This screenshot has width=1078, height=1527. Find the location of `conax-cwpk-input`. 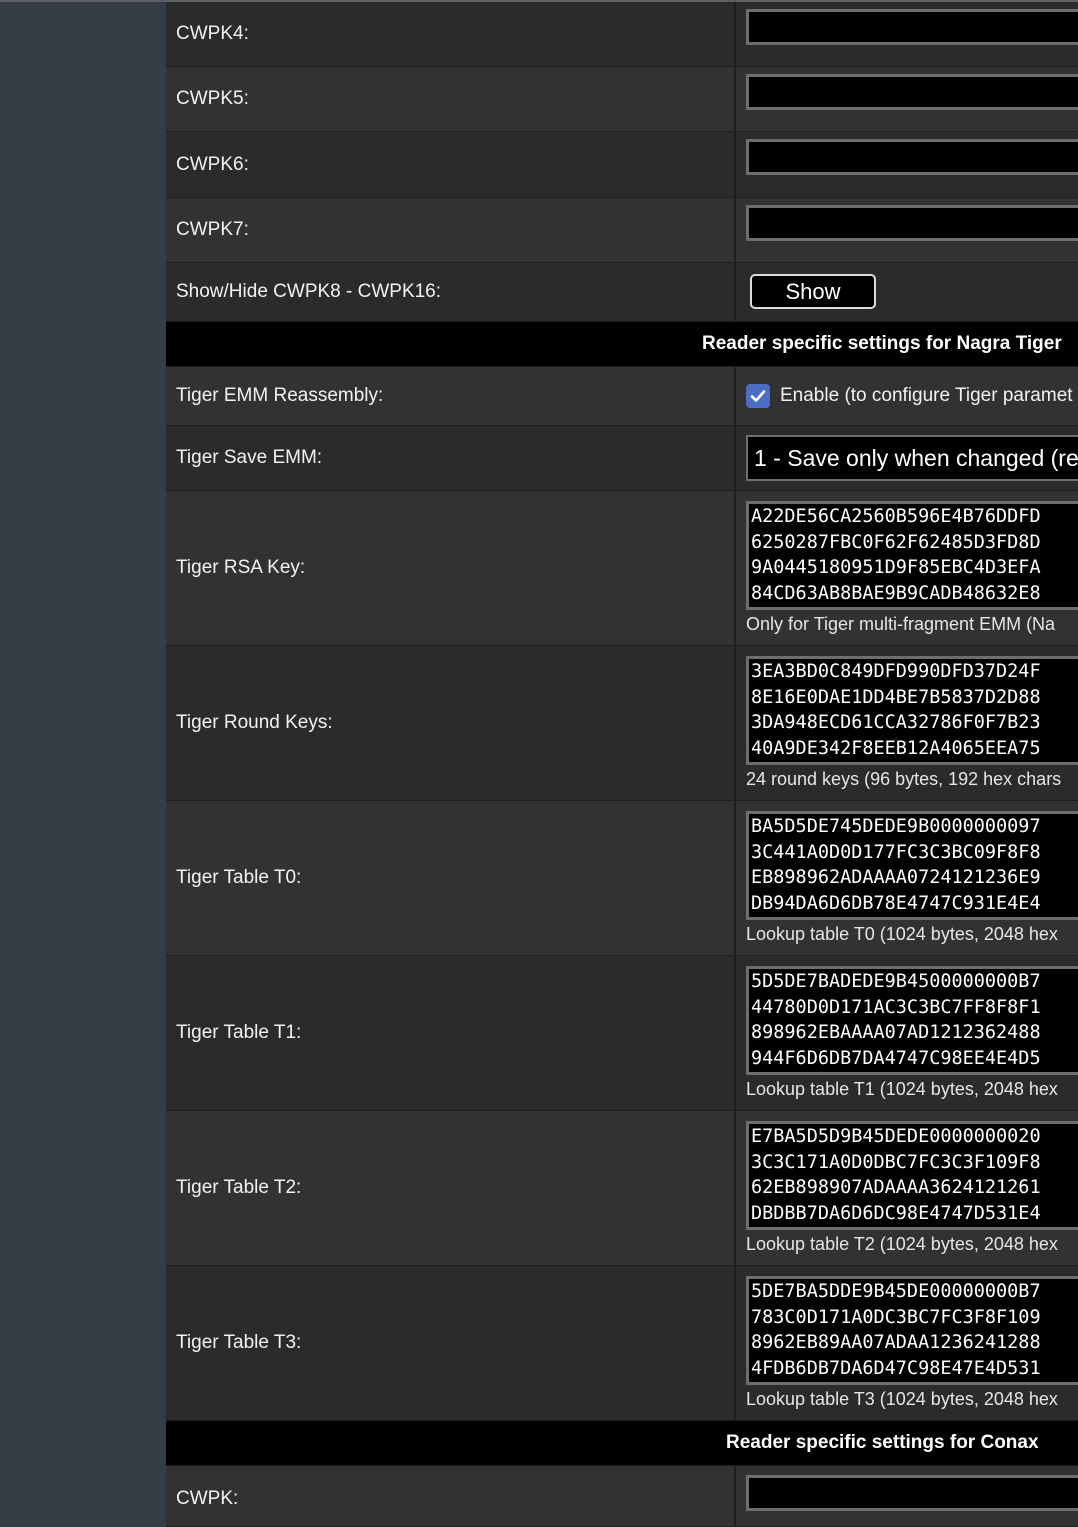

conax-cwpk-input is located at coordinates (912, 1493).